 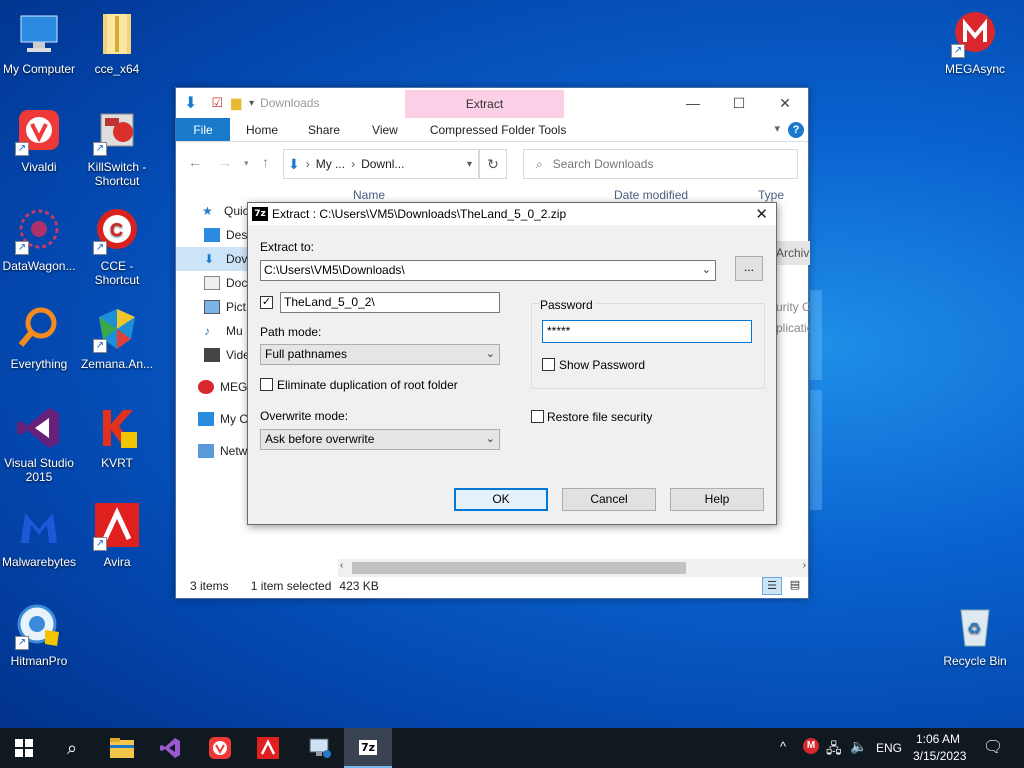 What do you see at coordinates (537, 416) in the screenshot?
I see `restore-file-security-checkbox` at bounding box center [537, 416].